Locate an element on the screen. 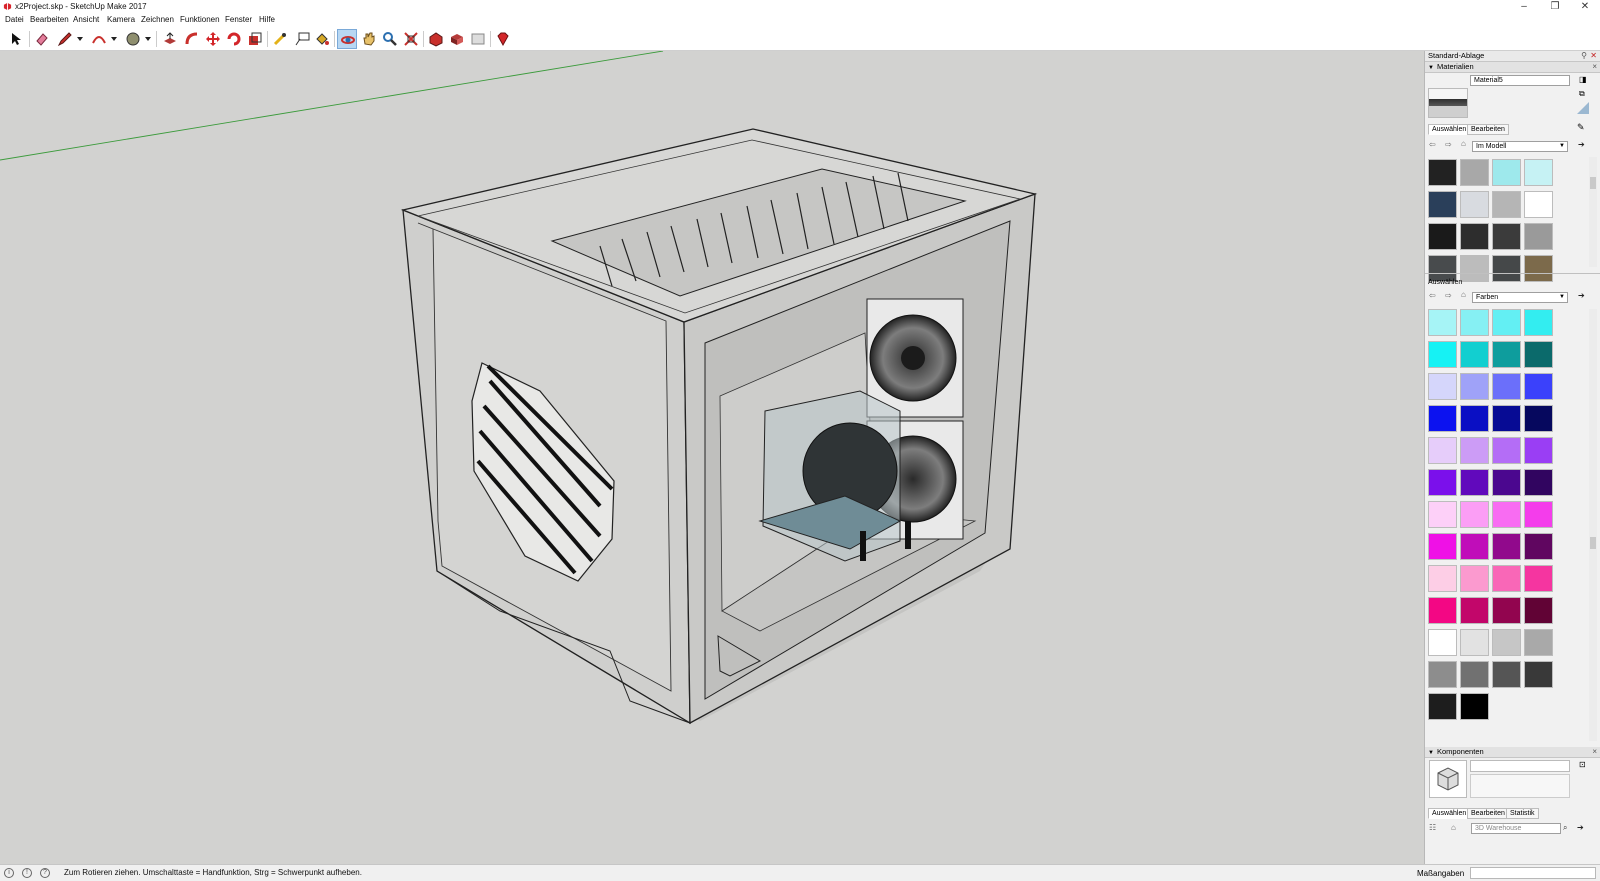 The width and height of the screenshot is (1600, 881). materials-tab-select: Auswählen is located at coordinates (1449, 129).